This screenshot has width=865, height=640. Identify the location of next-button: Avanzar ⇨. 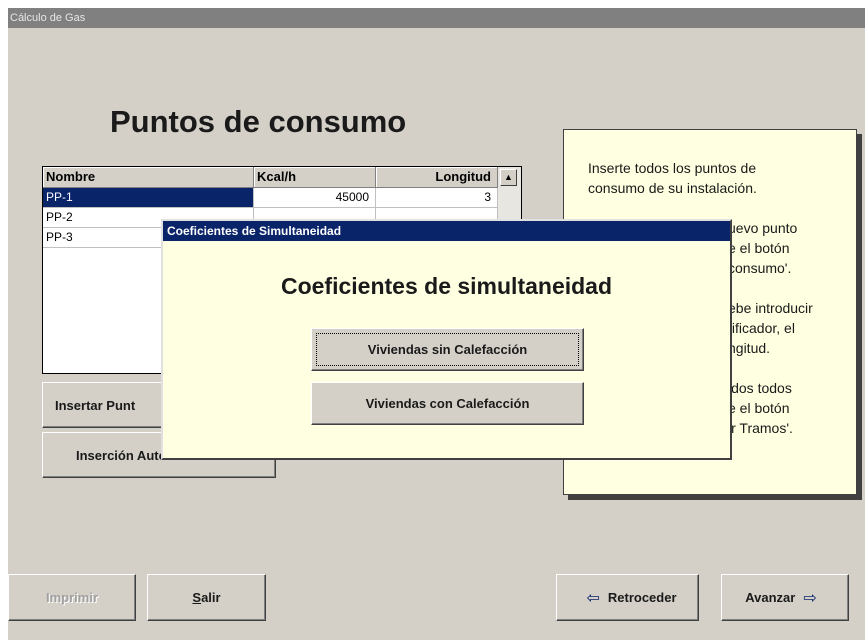
(785, 597).